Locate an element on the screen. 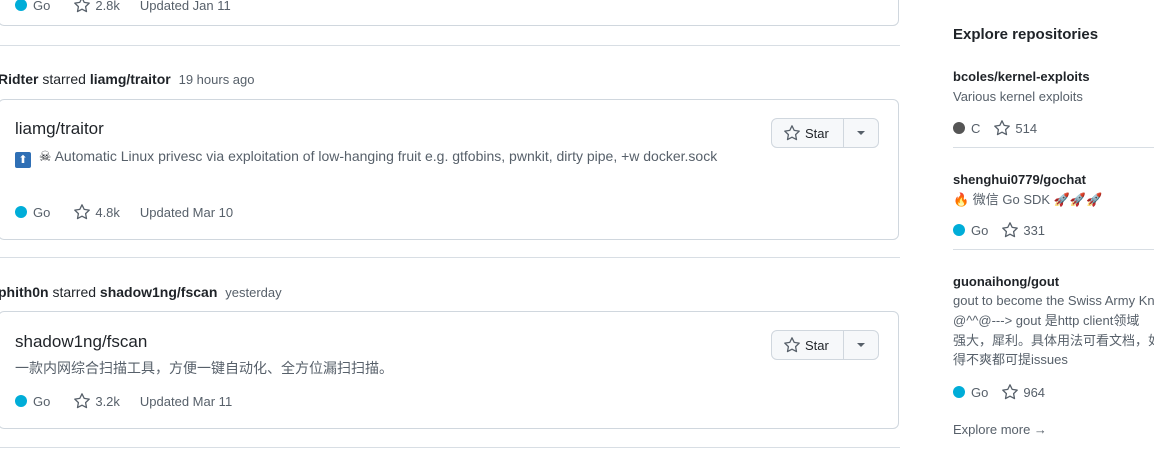 The width and height of the screenshot is (1154, 458). repo-title-link: shadow1ng/fscan is located at coordinates (81, 342).